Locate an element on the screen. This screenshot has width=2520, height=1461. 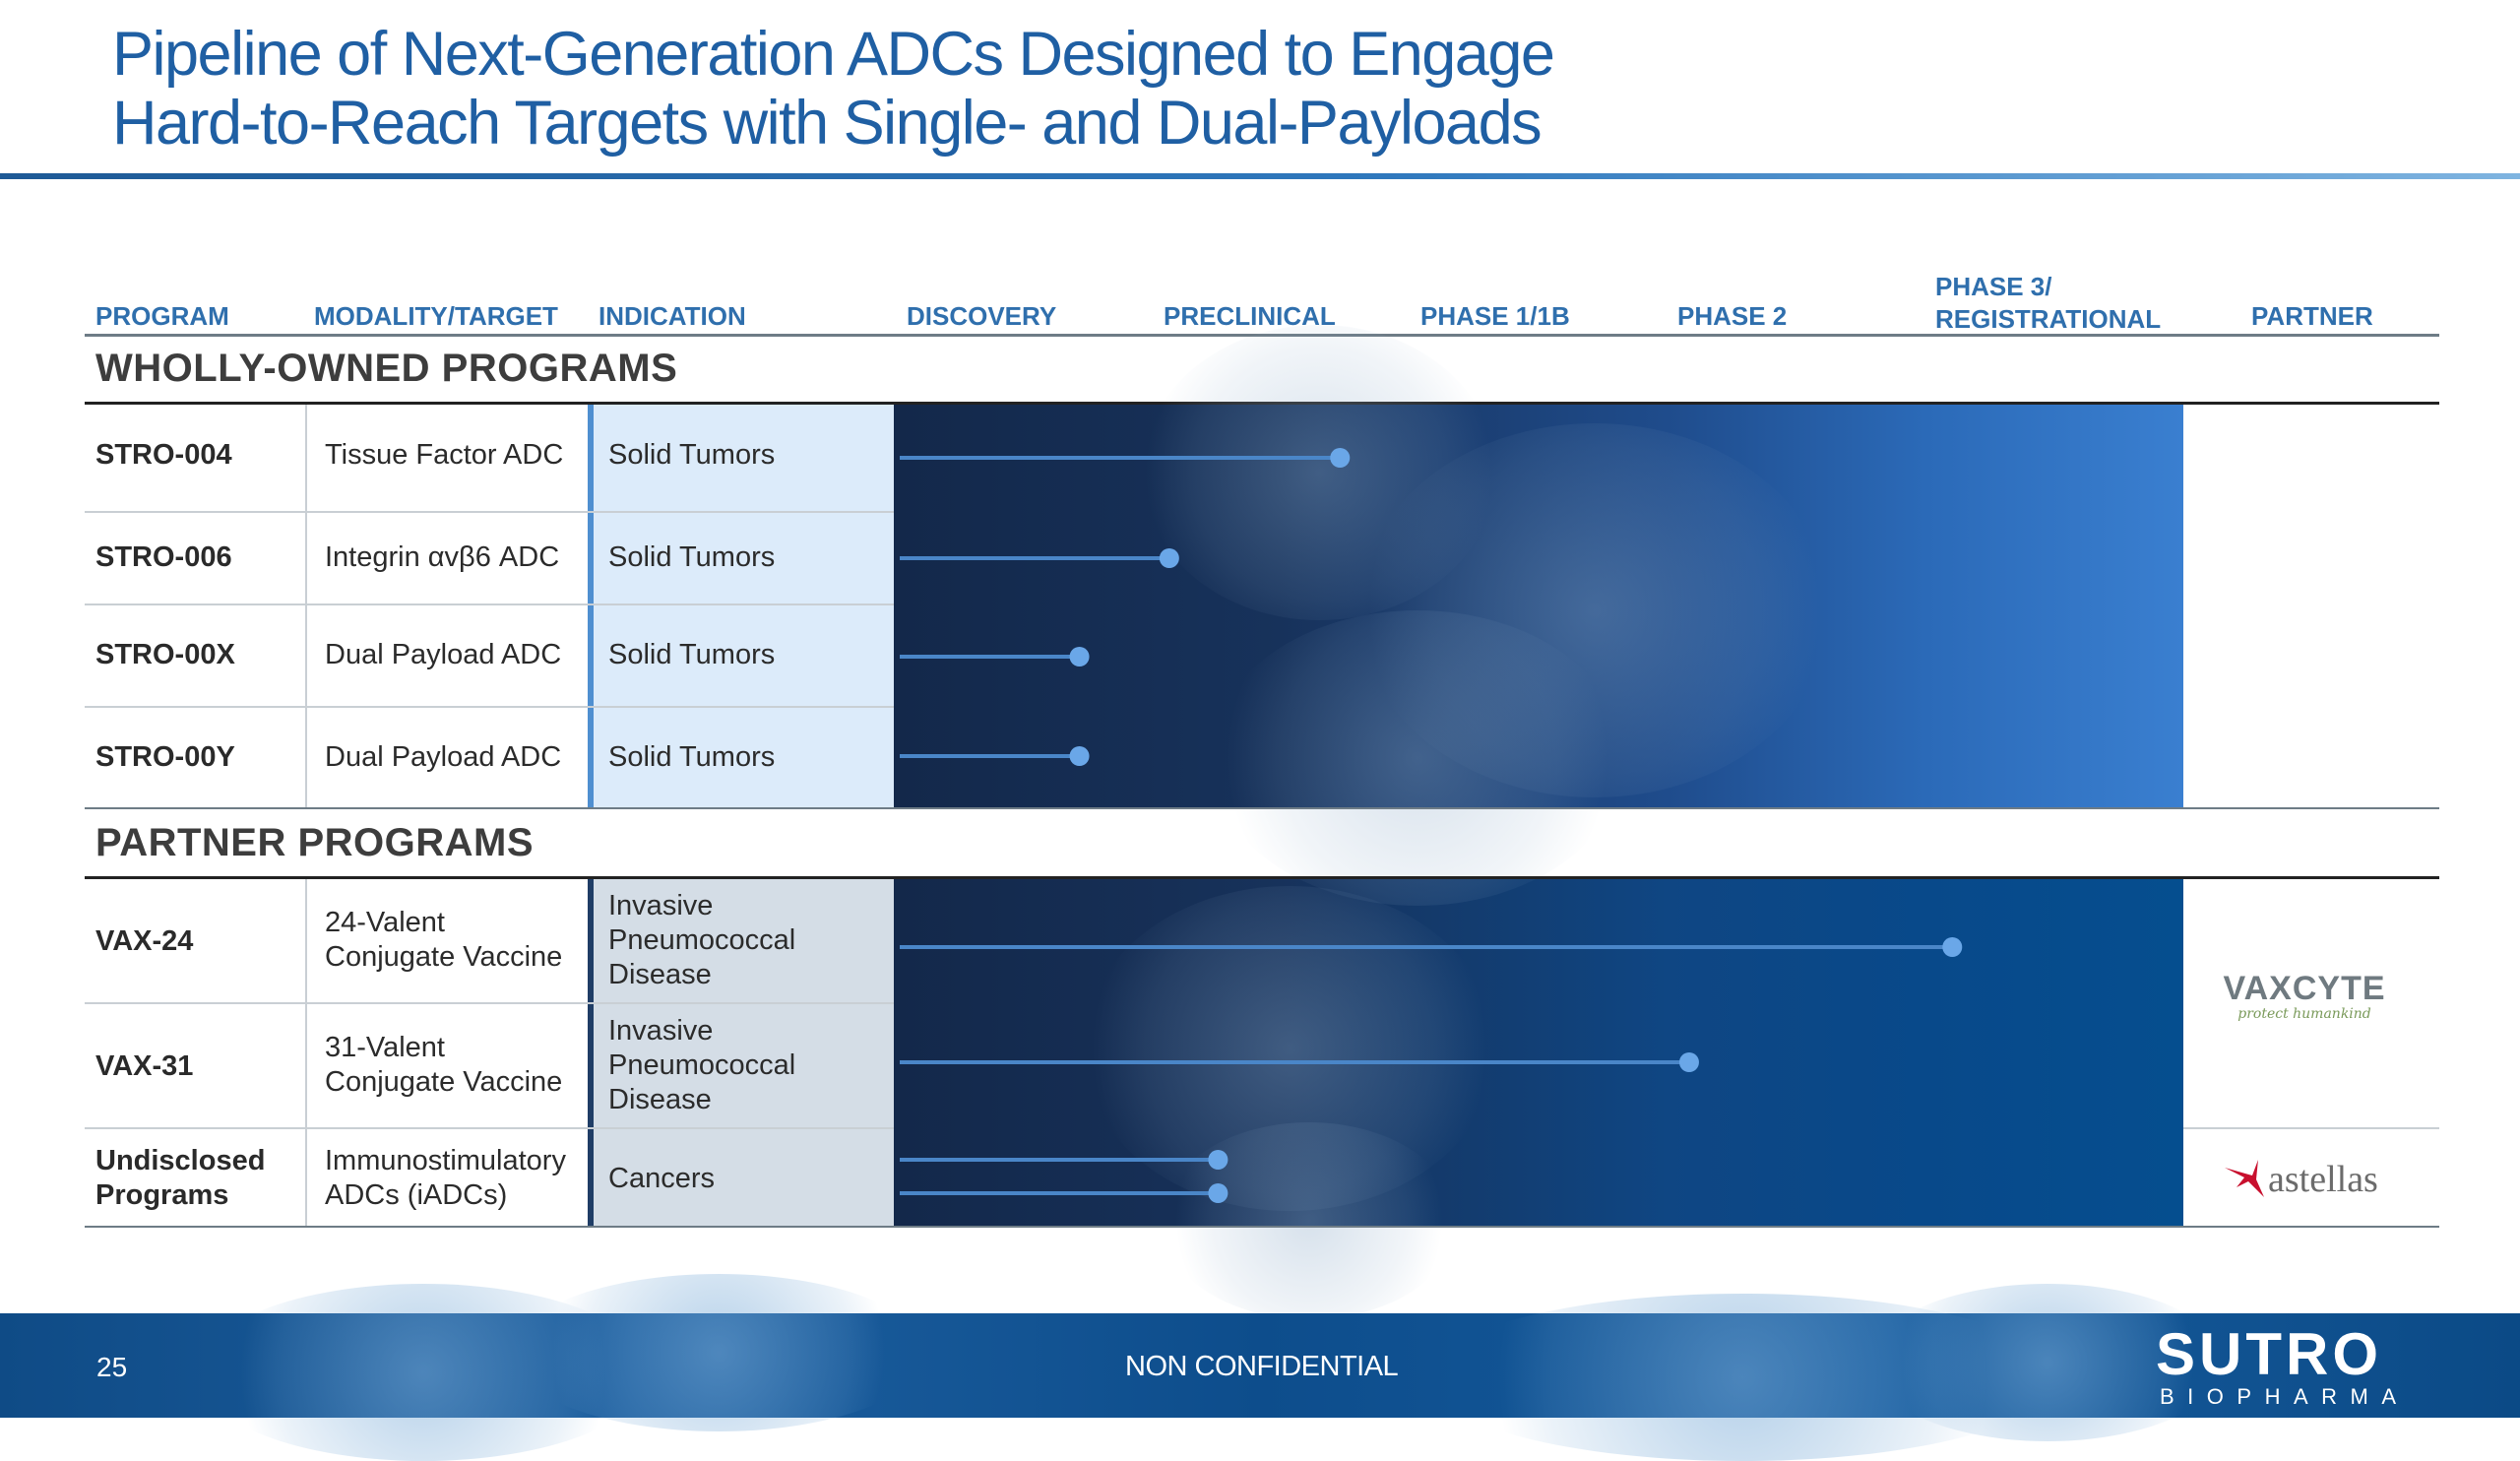
progress-bar-4-marker is located at coordinates (1079, 756).